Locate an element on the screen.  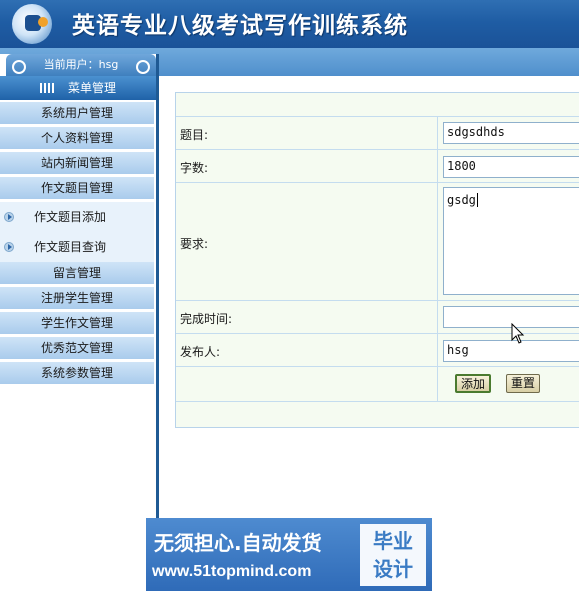
sidebar-item-system-users: 系统用户管理 is located at coordinates (77, 113).